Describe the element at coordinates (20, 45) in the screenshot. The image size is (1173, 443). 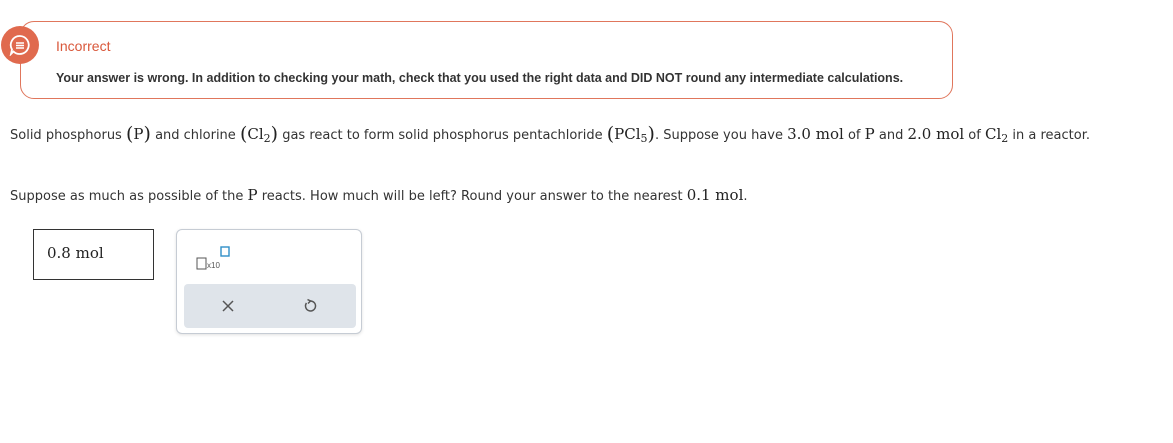
I see `feedback-icon` at that location.